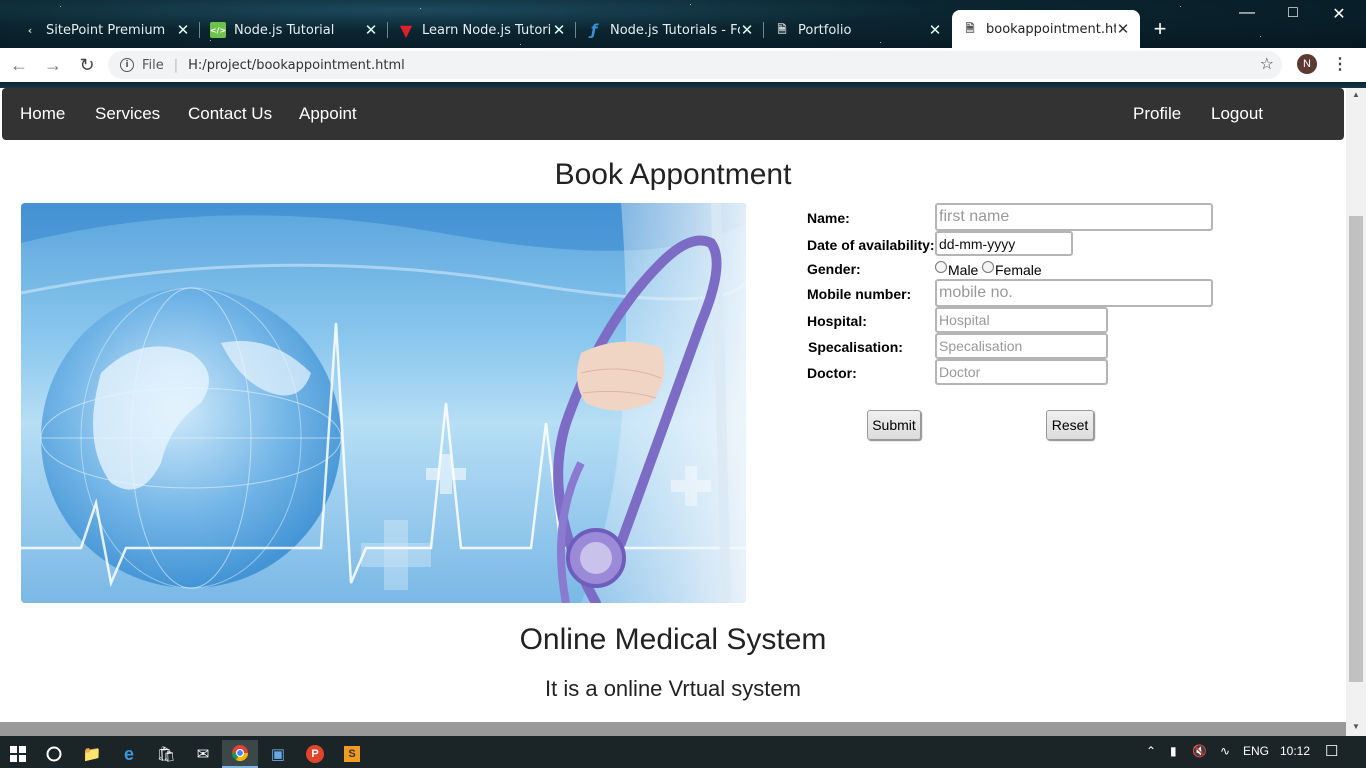 The width and height of the screenshot is (1366, 768). What do you see at coordinates (834, 269) in the screenshot?
I see `gender-label: Gender:` at bounding box center [834, 269].